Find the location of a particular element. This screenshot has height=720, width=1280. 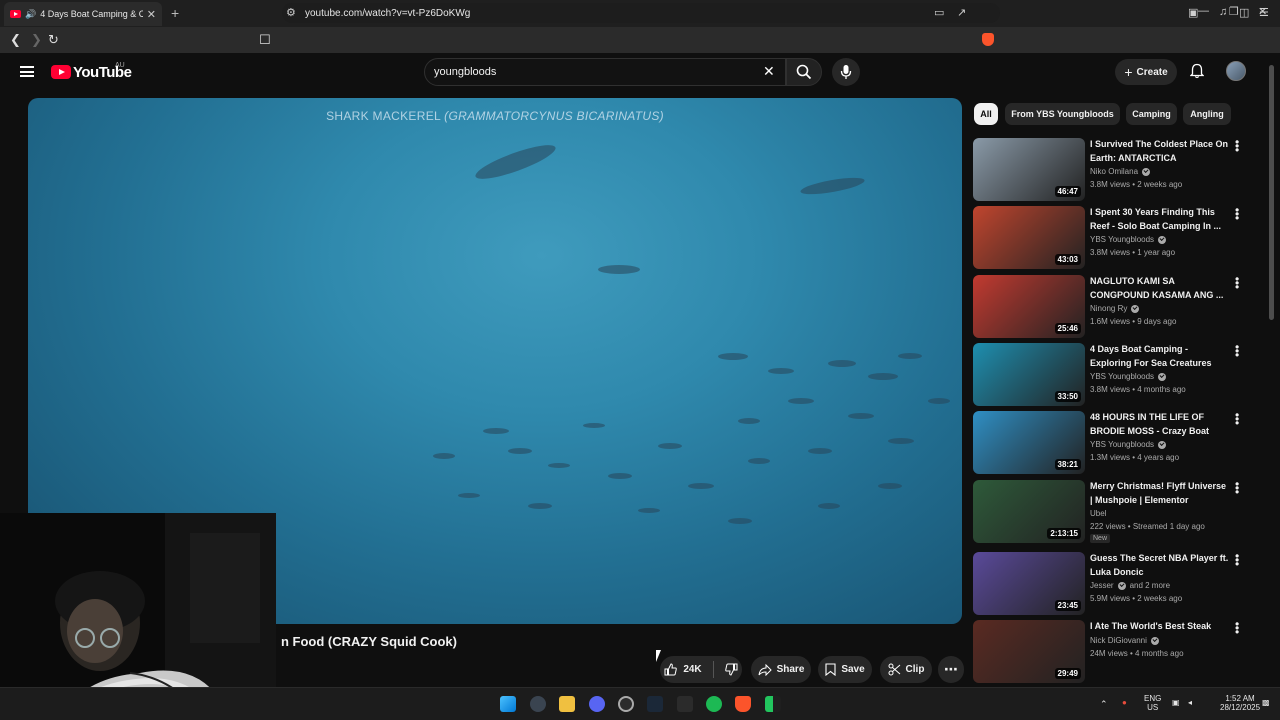

dislike-button is located at coordinates (731, 669).